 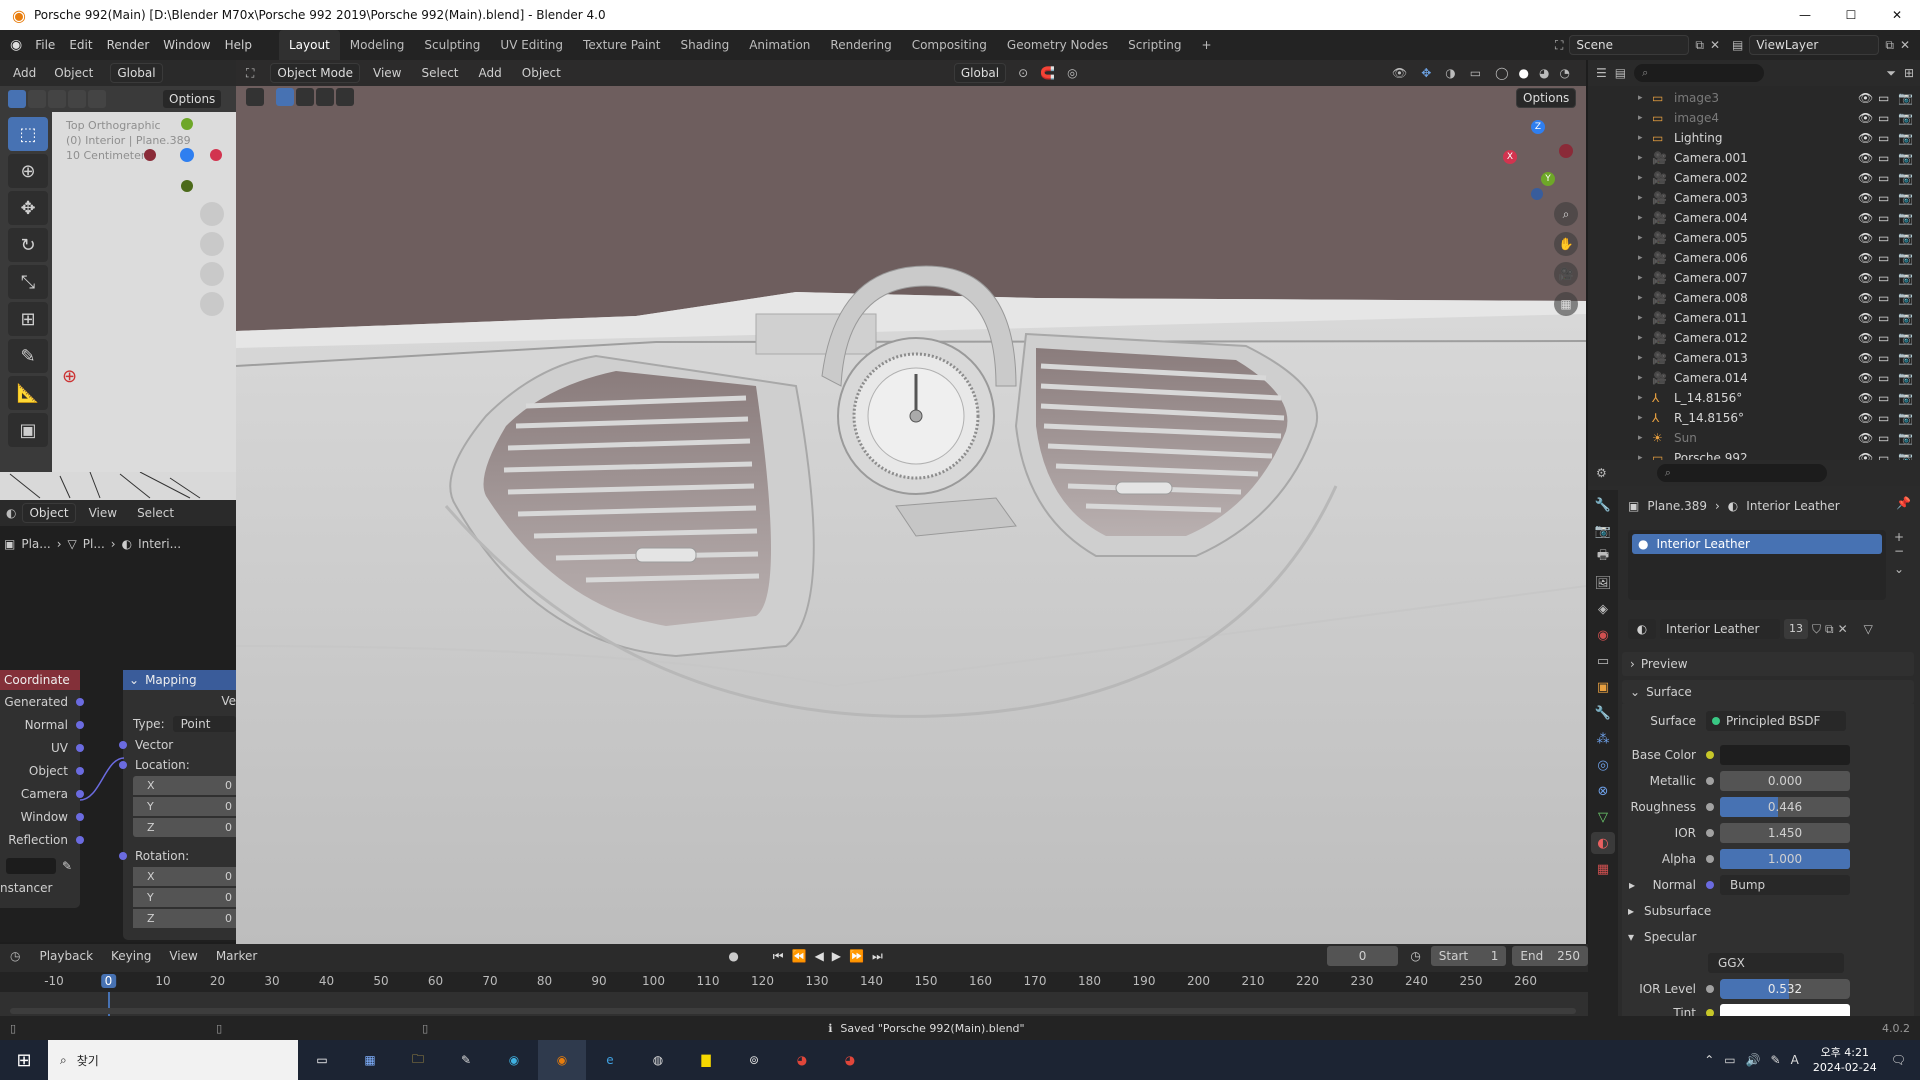 What do you see at coordinates (1603, 713) in the screenshot?
I see `modifier-tab-icon: 🔧` at bounding box center [1603, 713].